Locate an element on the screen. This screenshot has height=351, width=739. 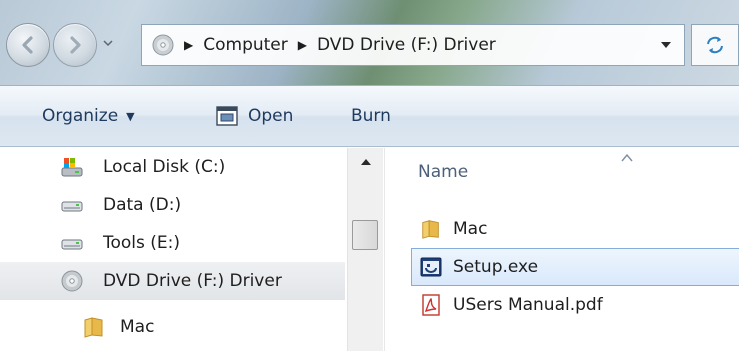
nav-item-label: DVD Drive (F:) Driver is located at coordinates (192, 281).